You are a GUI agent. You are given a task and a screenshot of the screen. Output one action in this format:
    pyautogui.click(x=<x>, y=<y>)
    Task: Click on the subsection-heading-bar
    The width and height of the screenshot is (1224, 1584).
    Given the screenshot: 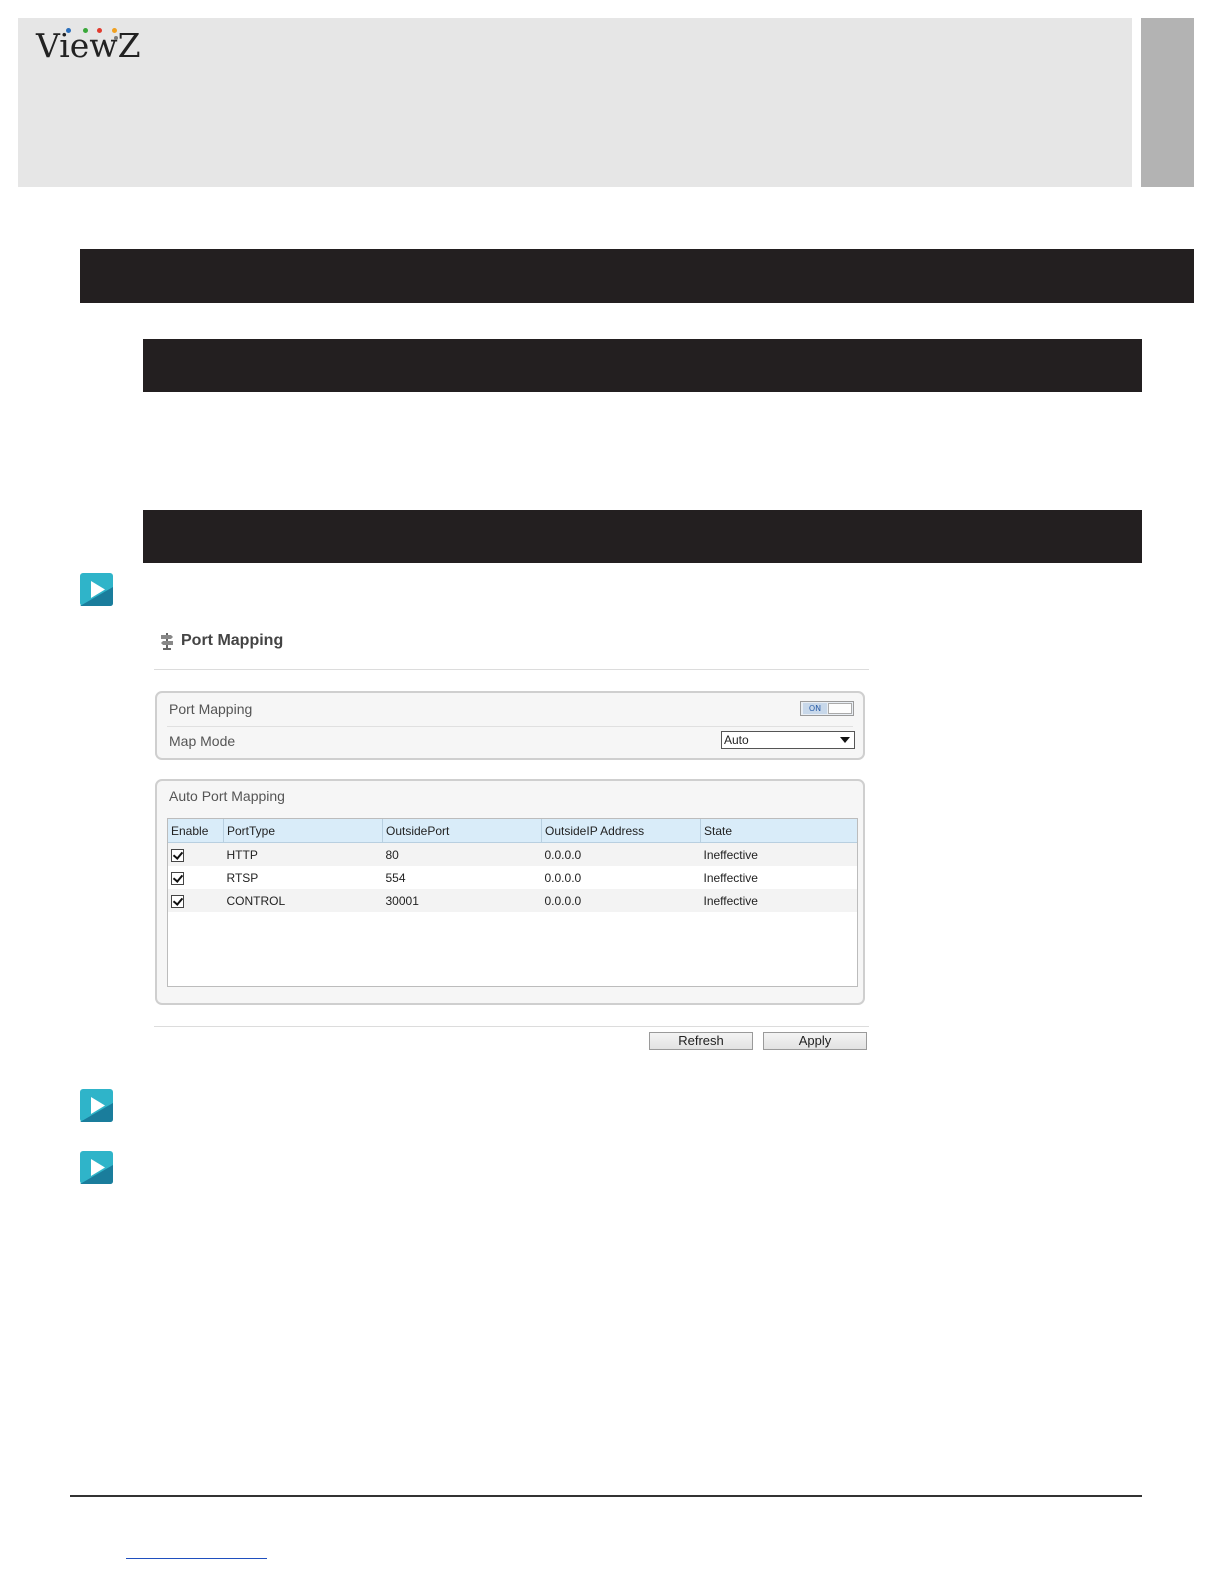 What is the action you would take?
    pyautogui.click(x=642, y=536)
    